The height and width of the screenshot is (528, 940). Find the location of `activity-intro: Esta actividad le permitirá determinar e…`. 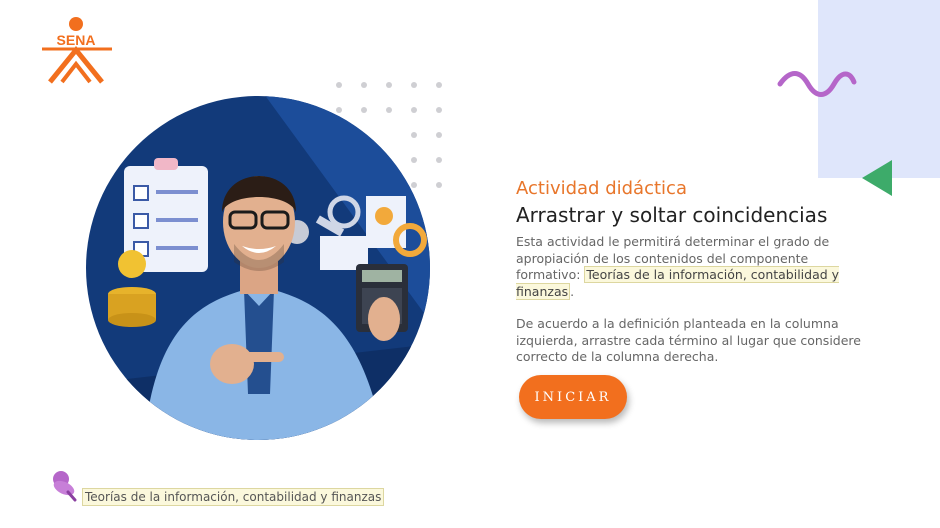

activity-intro: Esta actividad le permitirá determinar e… is located at coordinates (696, 267).